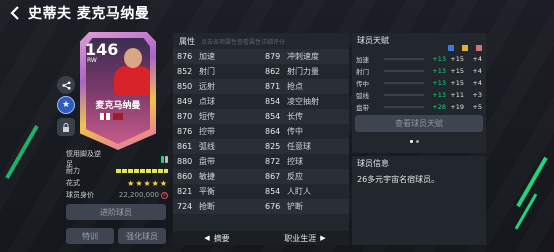  Describe the element at coordinates (295, 206) in the screenshot. I see `attribute-name: 铲断` at that location.